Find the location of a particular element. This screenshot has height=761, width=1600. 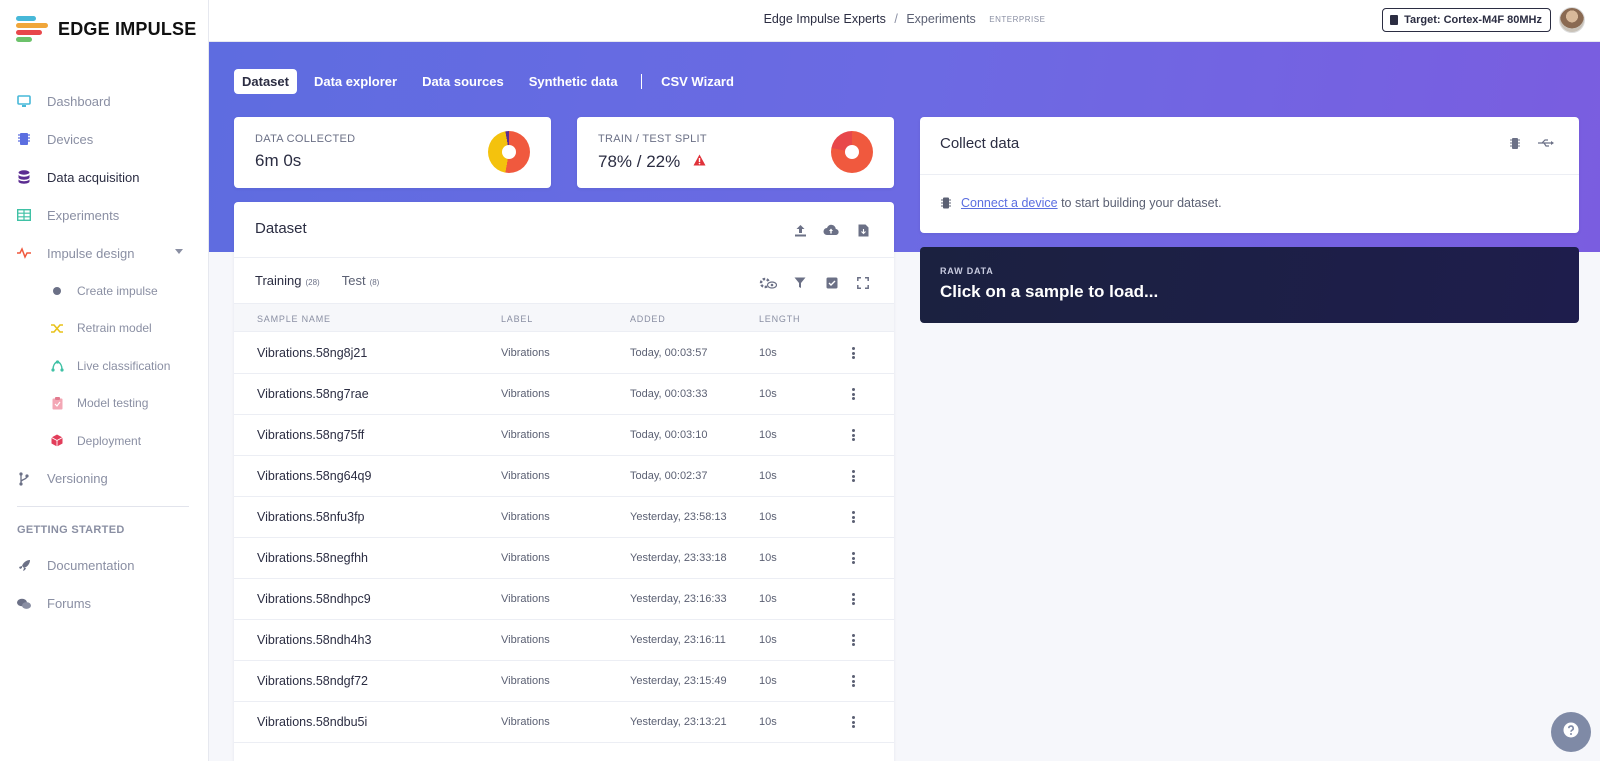

tab-csv-wizard: CSV Wizard is located at coordinates (697, 81).